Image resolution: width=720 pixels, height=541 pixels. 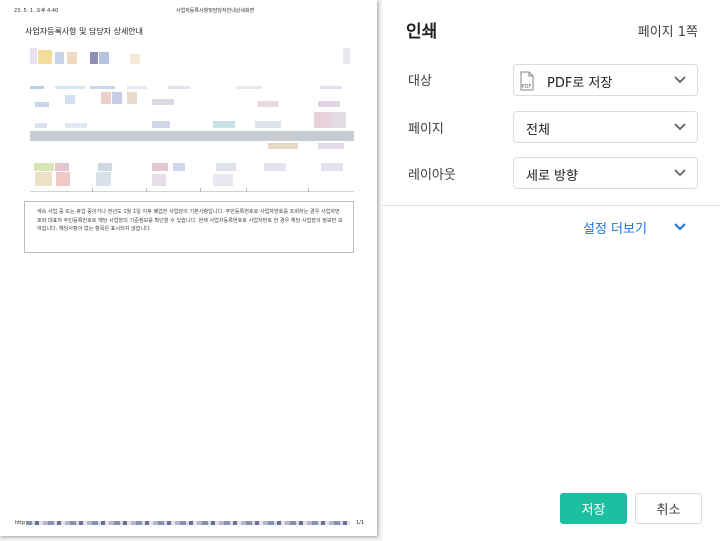 What do you see at coordinates (360, 523) in the screenshot?
I see `preview-page-number: 1/1` at bounding box center [360, 523].